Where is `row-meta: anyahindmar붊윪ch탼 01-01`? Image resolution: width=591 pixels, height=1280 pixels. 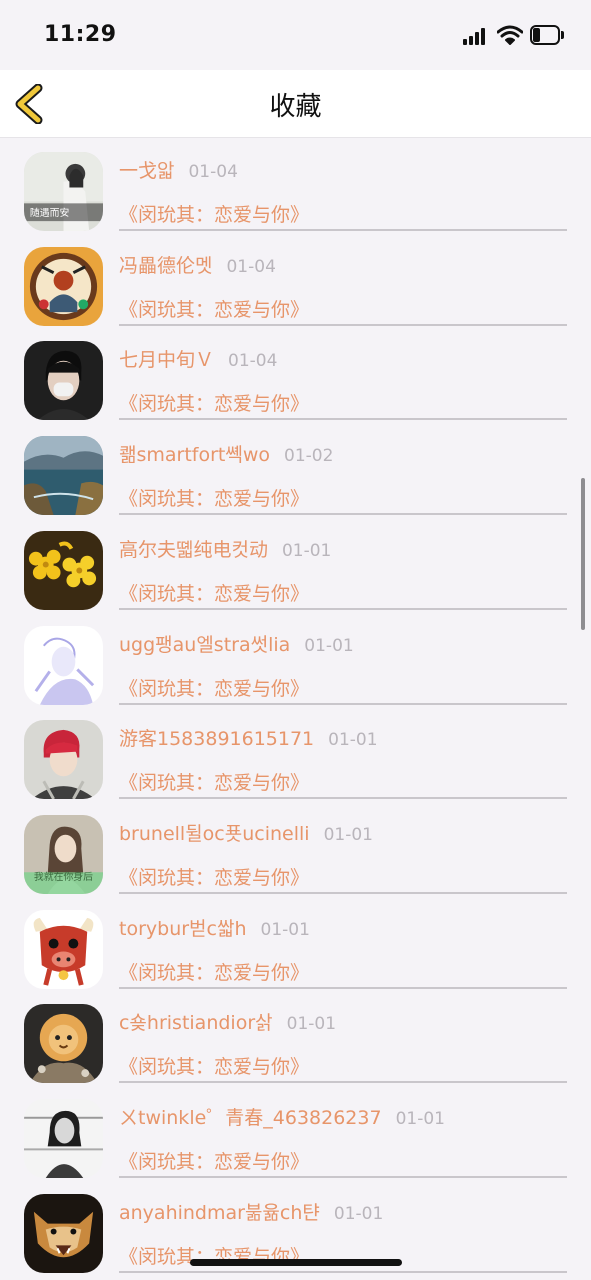 row-meta: anyahindmar붊윪ch탼 01-01 is located at coordinates (251, 1211).